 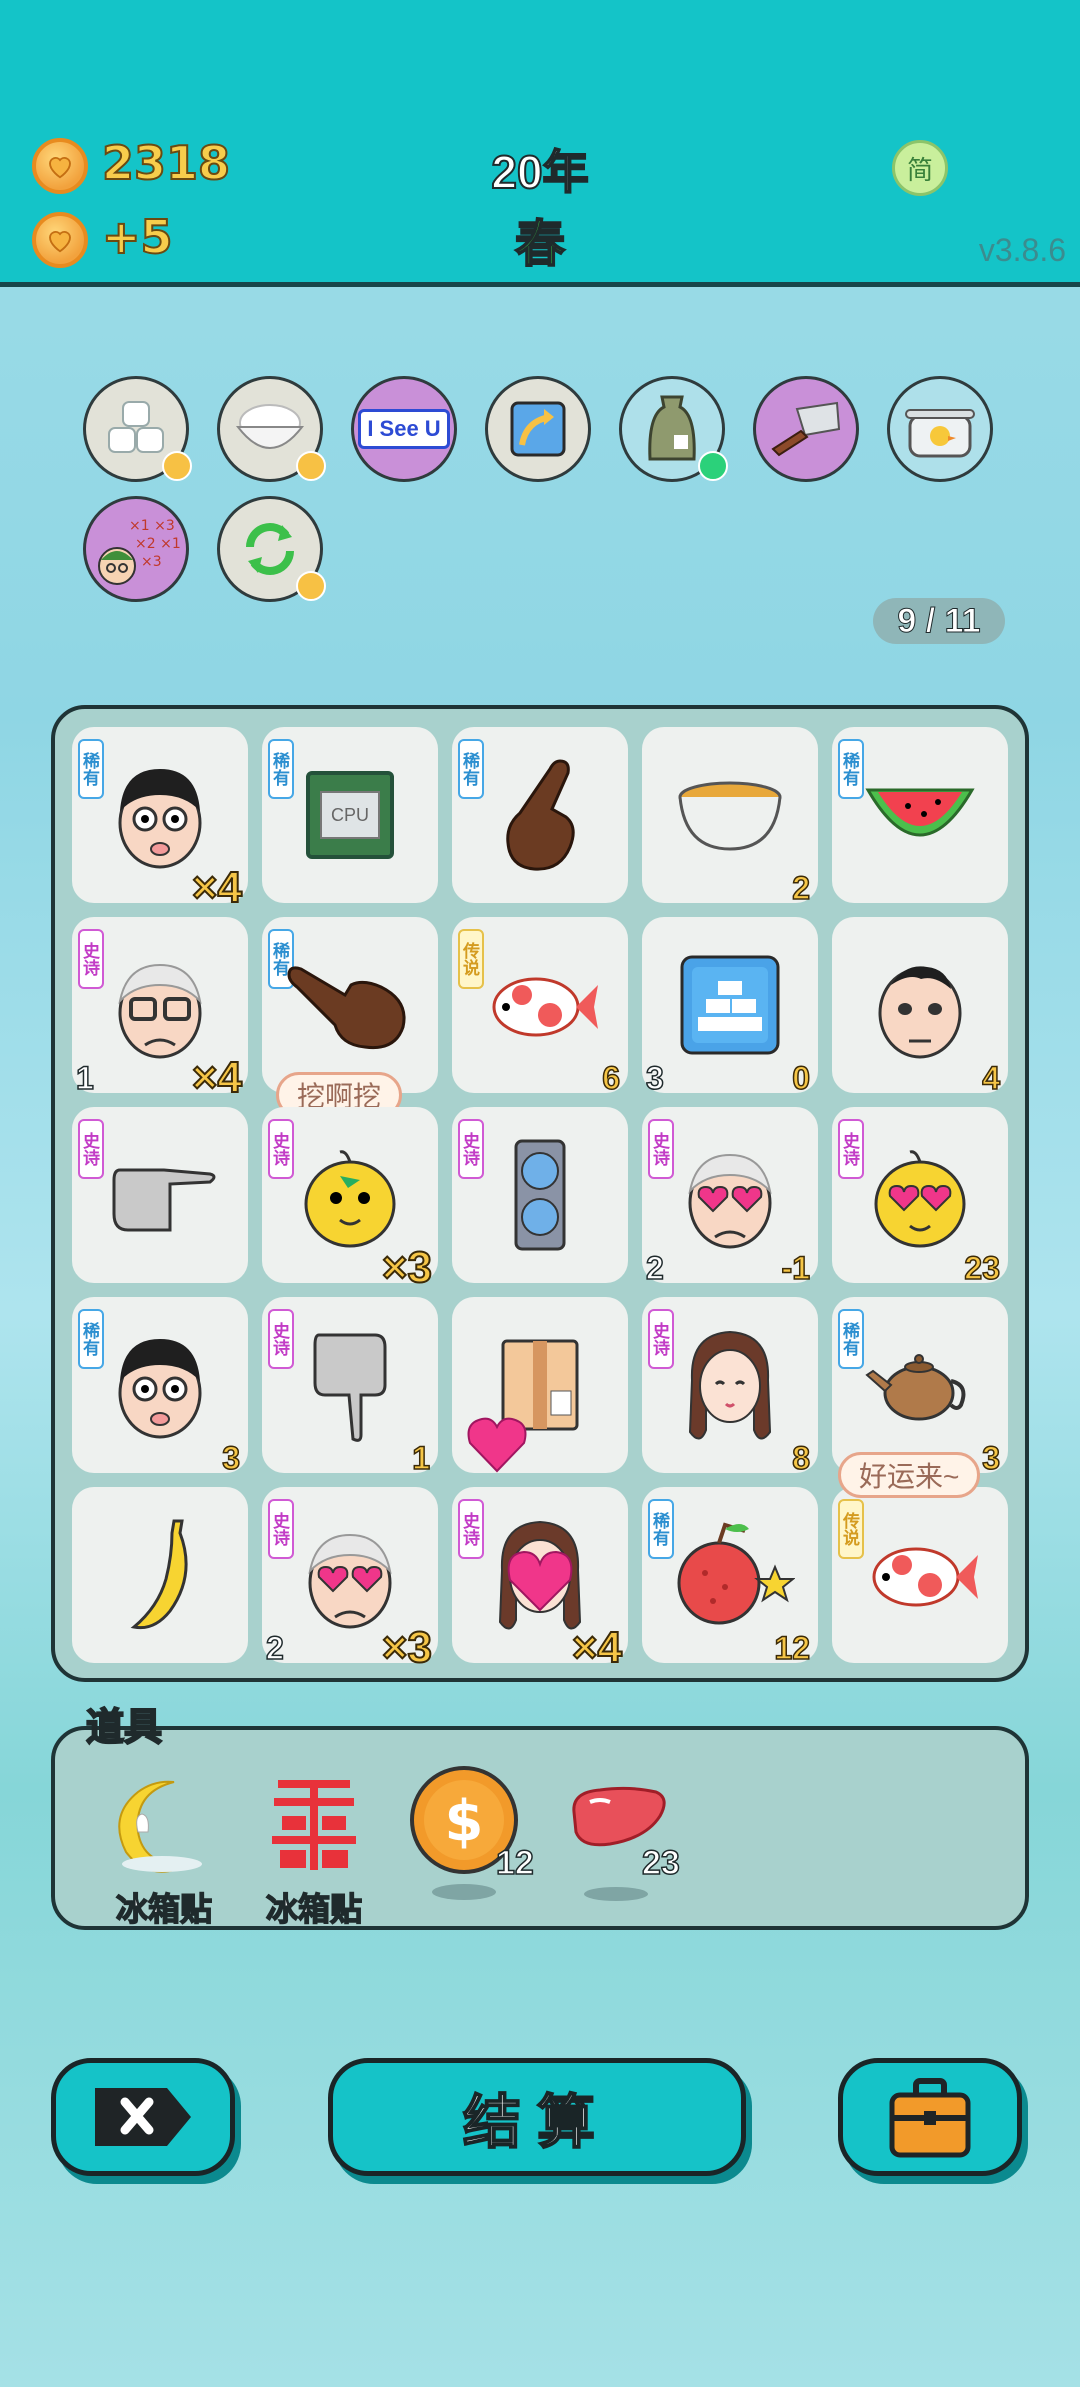 I want to click on rice-bowl-icon, so click(x=270, y=426).